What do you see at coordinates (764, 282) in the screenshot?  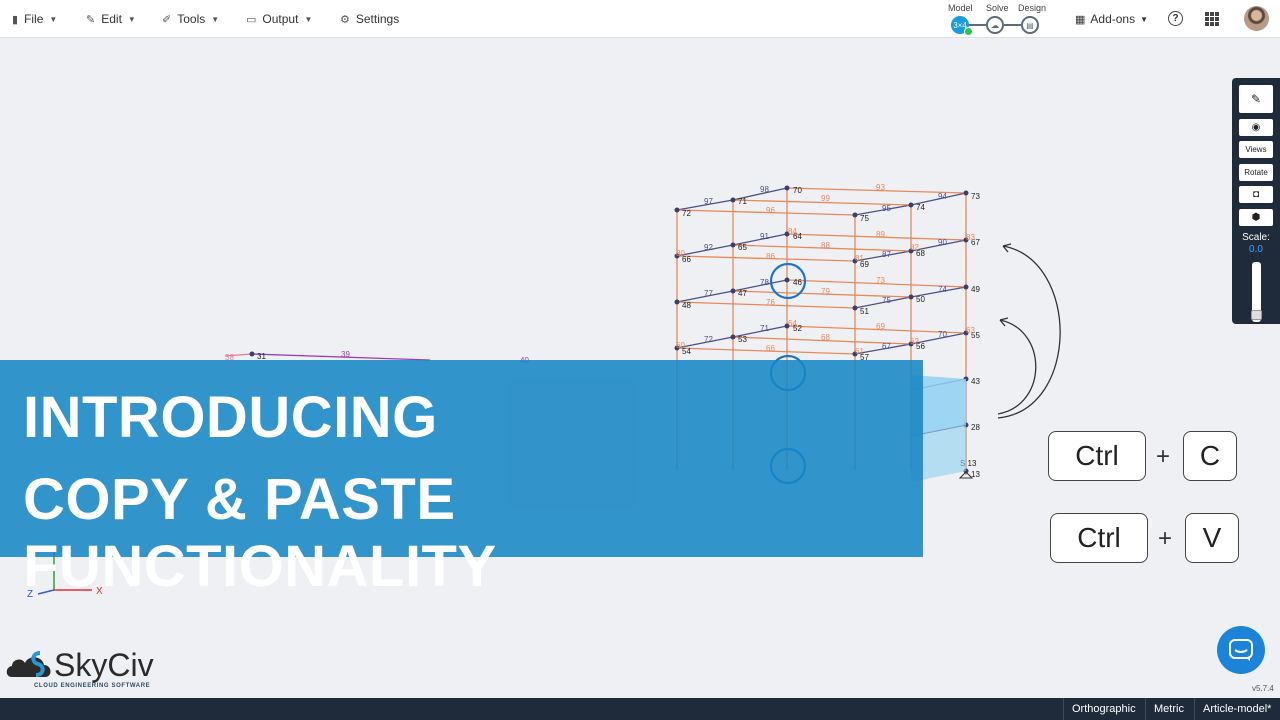 I see `member-label: 78` at bounding box center [764, 282].